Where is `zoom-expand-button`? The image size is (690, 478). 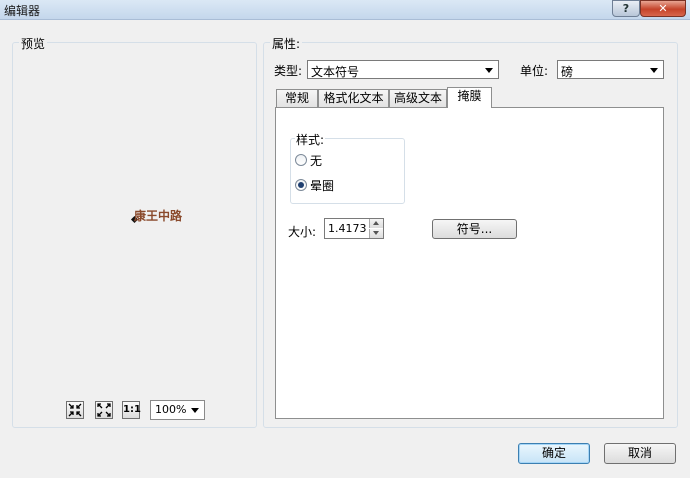
zoom-expand-button is located at coordinates (104, 410).